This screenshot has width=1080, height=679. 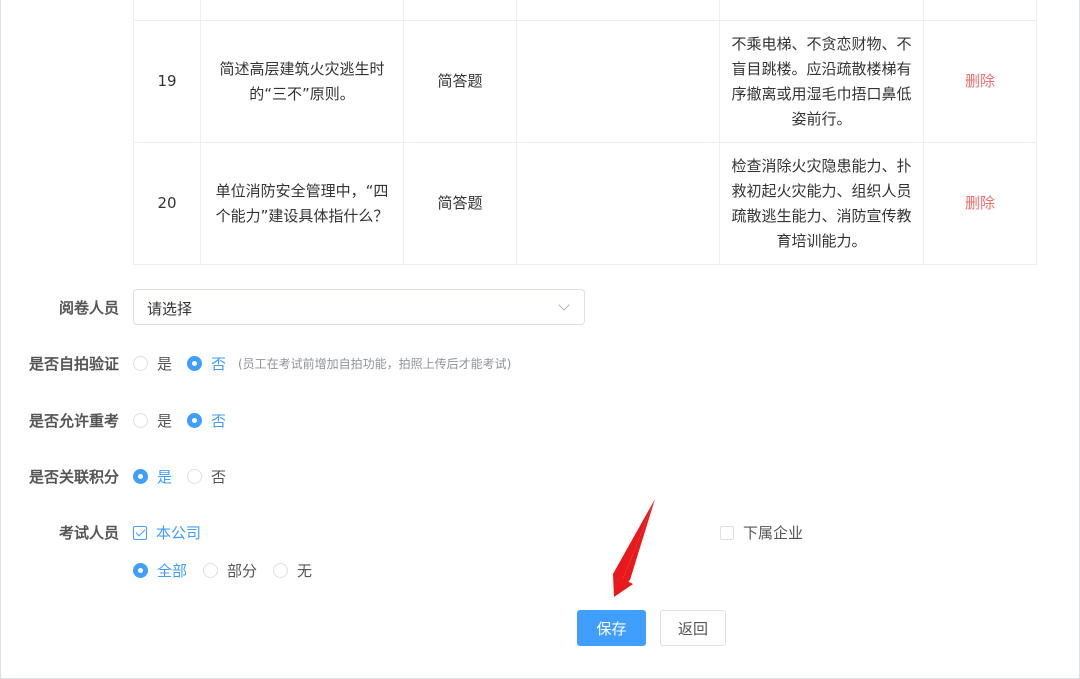 I want to click on scope-none-label: 无, so click(x=305, y=571).